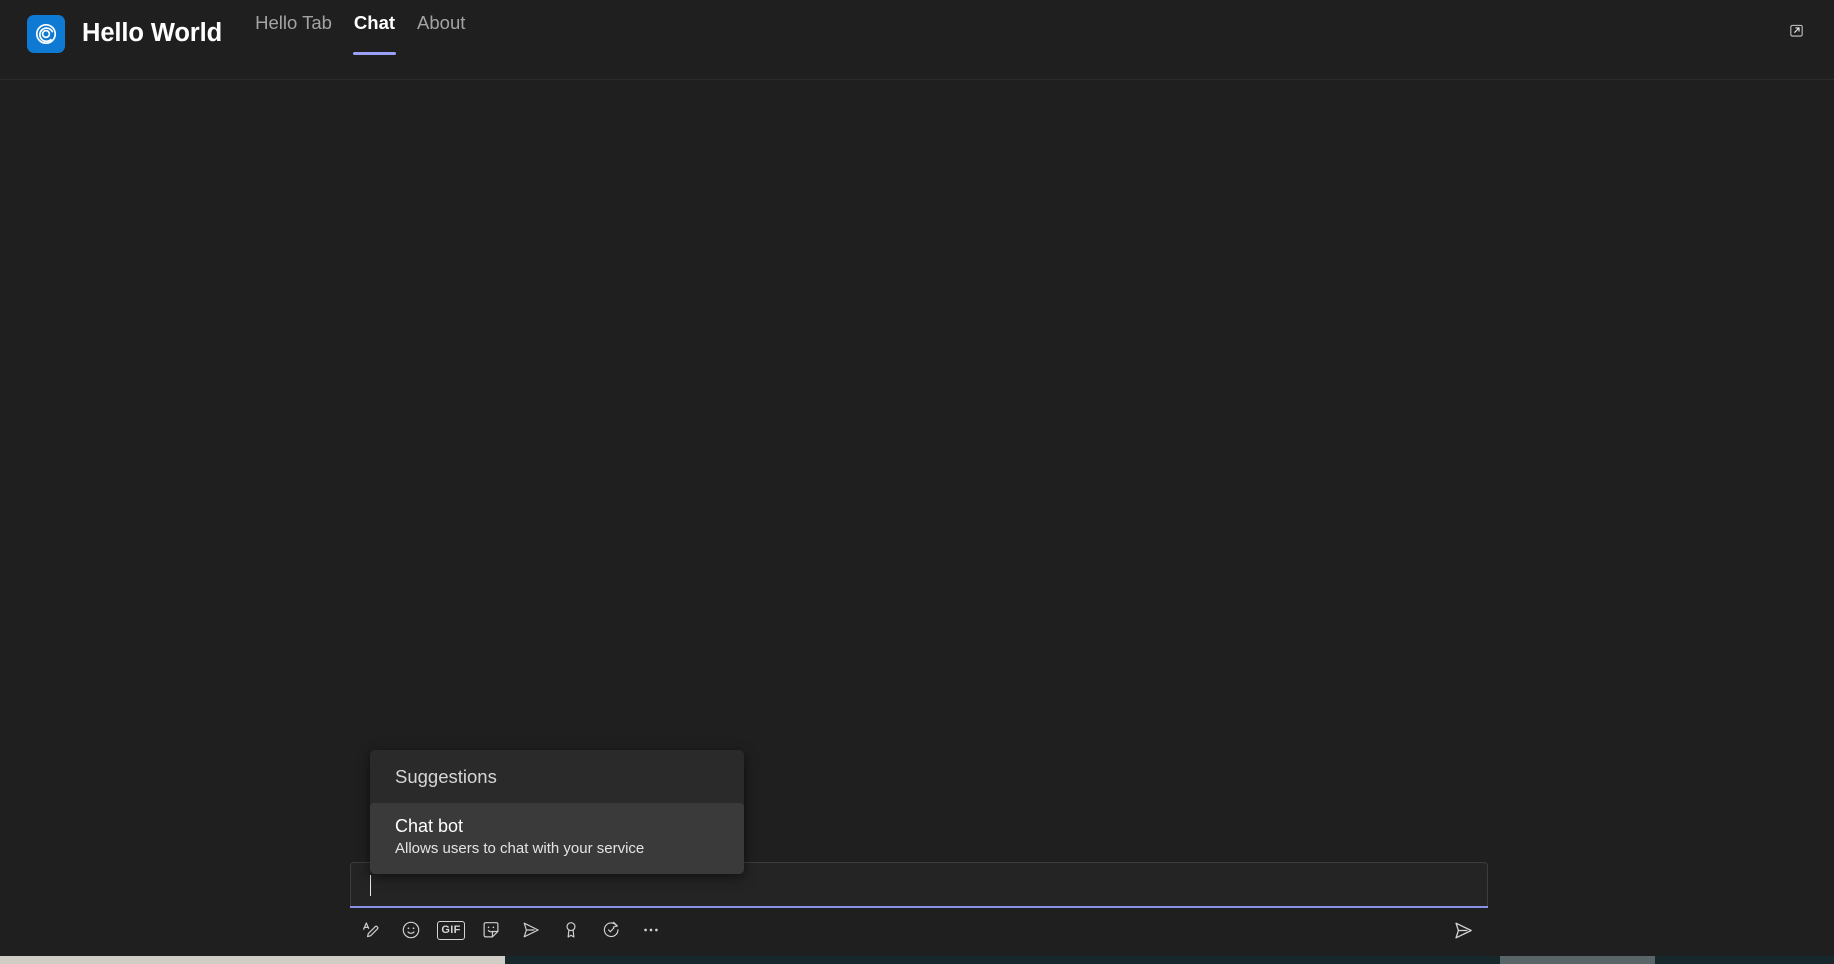  What do you see at coordinates (371, 930) in the screenshot?
I see `format-text-icon` at bounding box center [371, 930].